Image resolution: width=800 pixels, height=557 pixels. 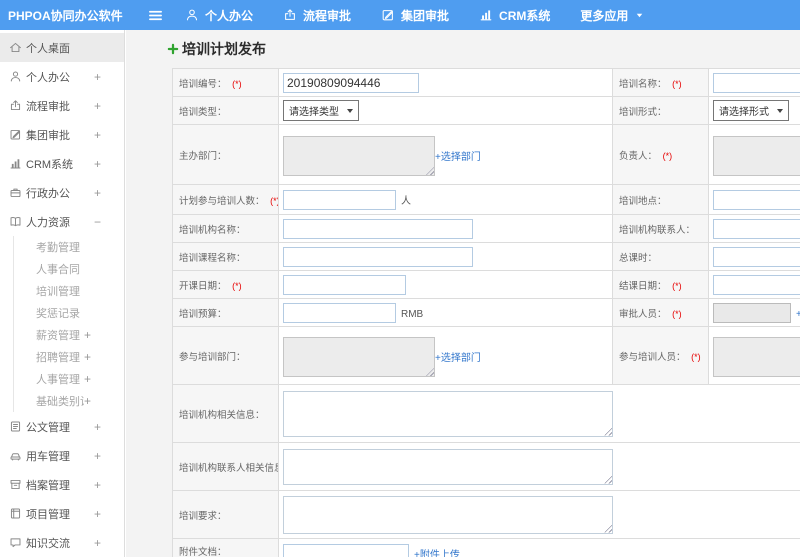 I want to click on training-type-select: 请选择类型, so click(x=321, y=110).